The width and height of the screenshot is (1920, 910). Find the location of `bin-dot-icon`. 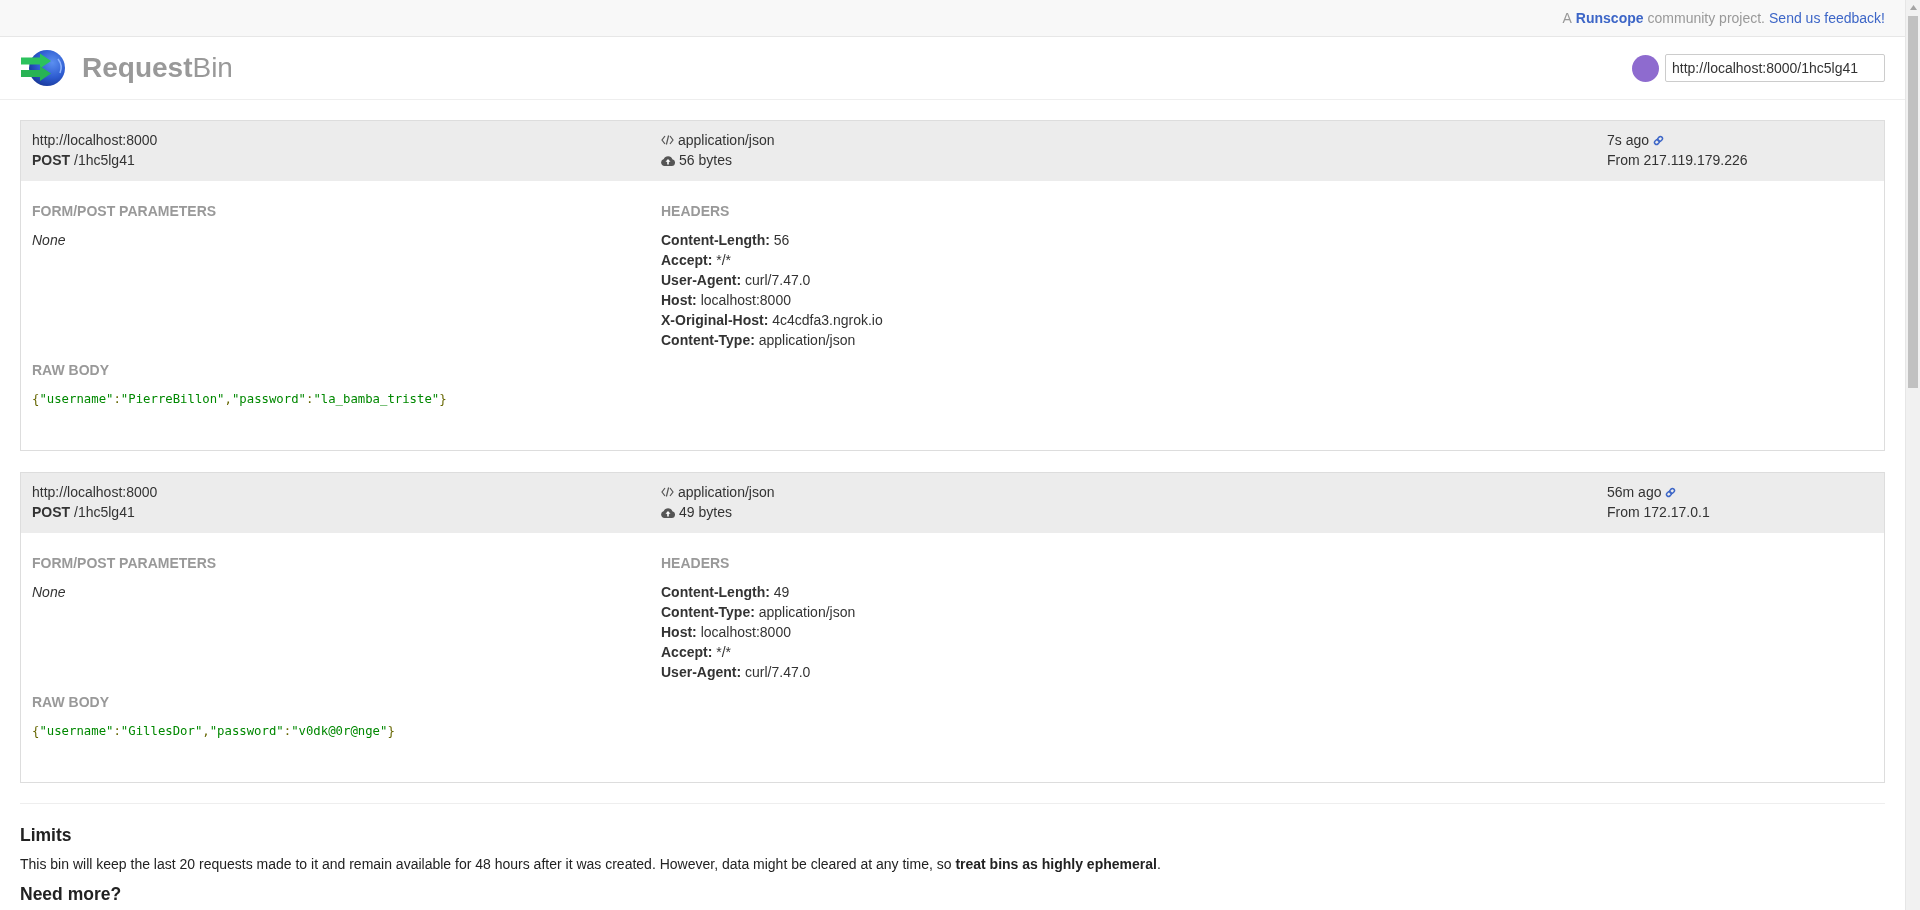

bin-dot-icon is located at coordinates (1645, 68).